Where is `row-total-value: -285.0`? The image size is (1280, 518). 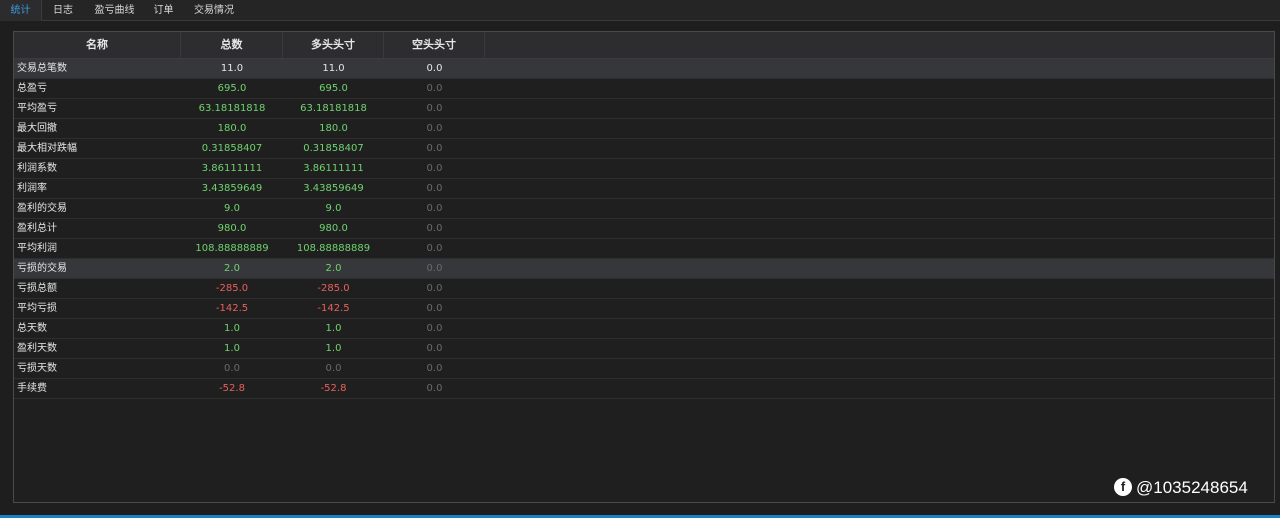
row-total-value: -285.0 is located at coordinates (232, 288).